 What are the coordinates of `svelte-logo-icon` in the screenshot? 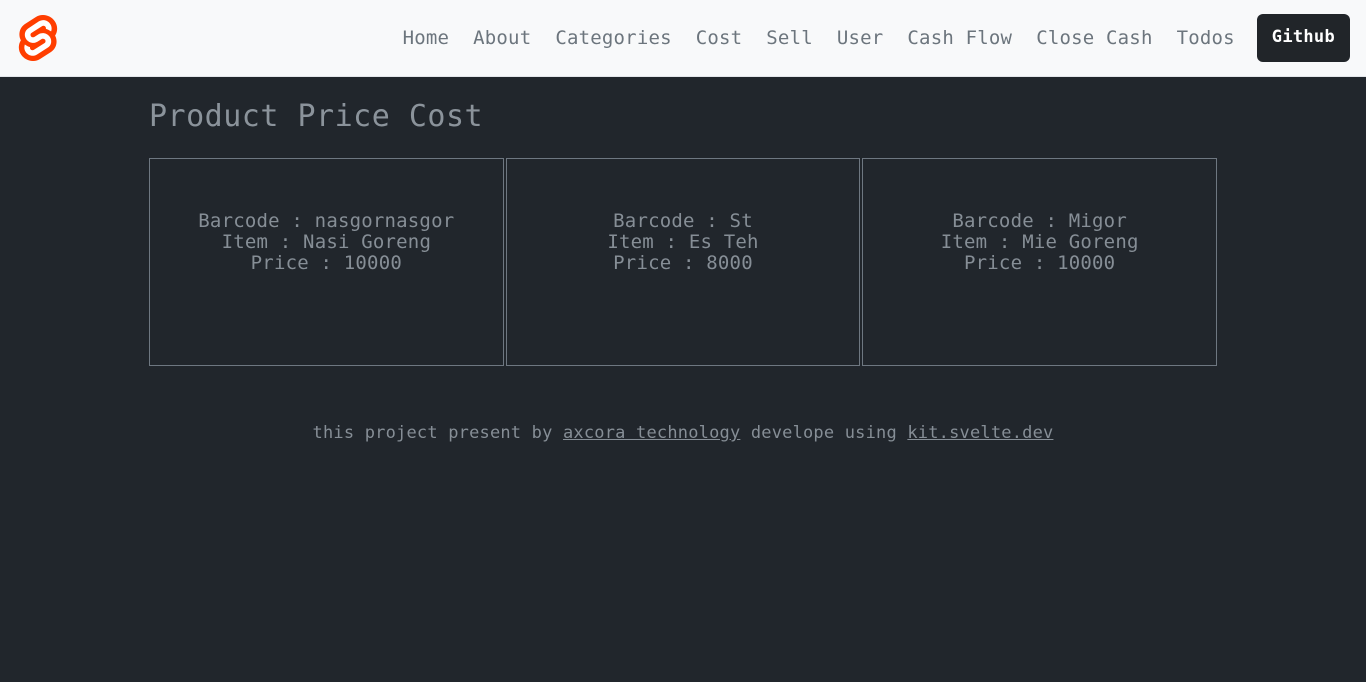 It's located at (38, 38).